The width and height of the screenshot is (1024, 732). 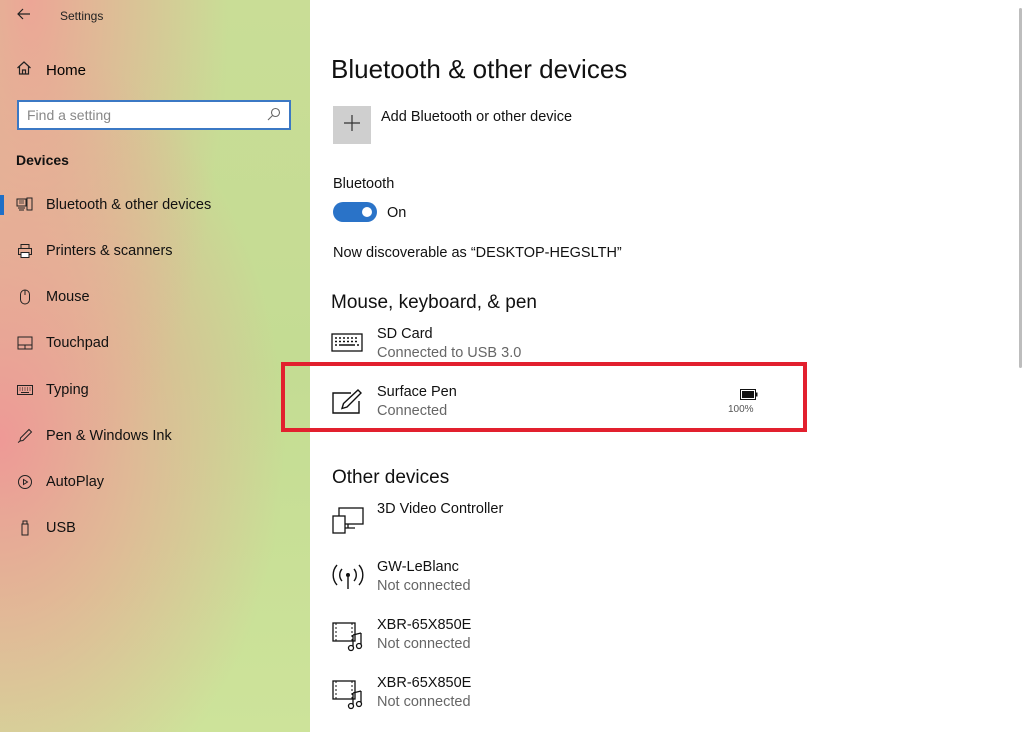 I want to click on bluetooth-label: Bluetooth, so click(x=364, y=184).